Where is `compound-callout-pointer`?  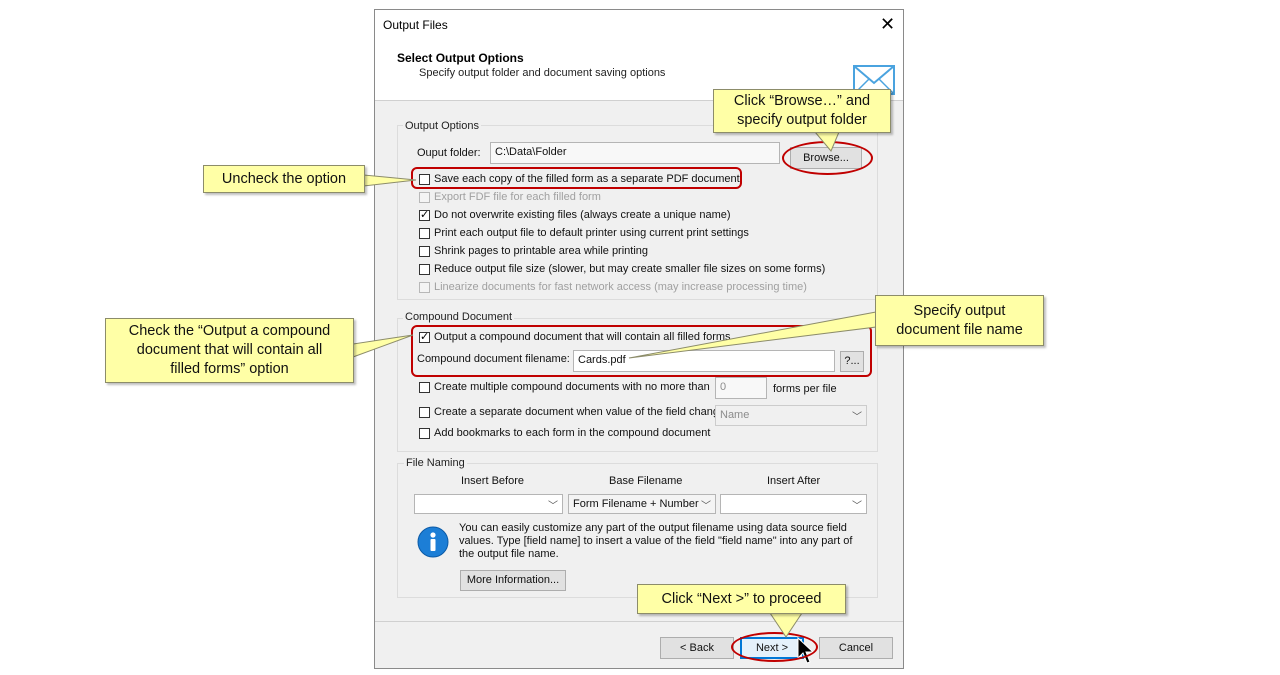 compound-callout-pointer is located at coordinates (383, 346).